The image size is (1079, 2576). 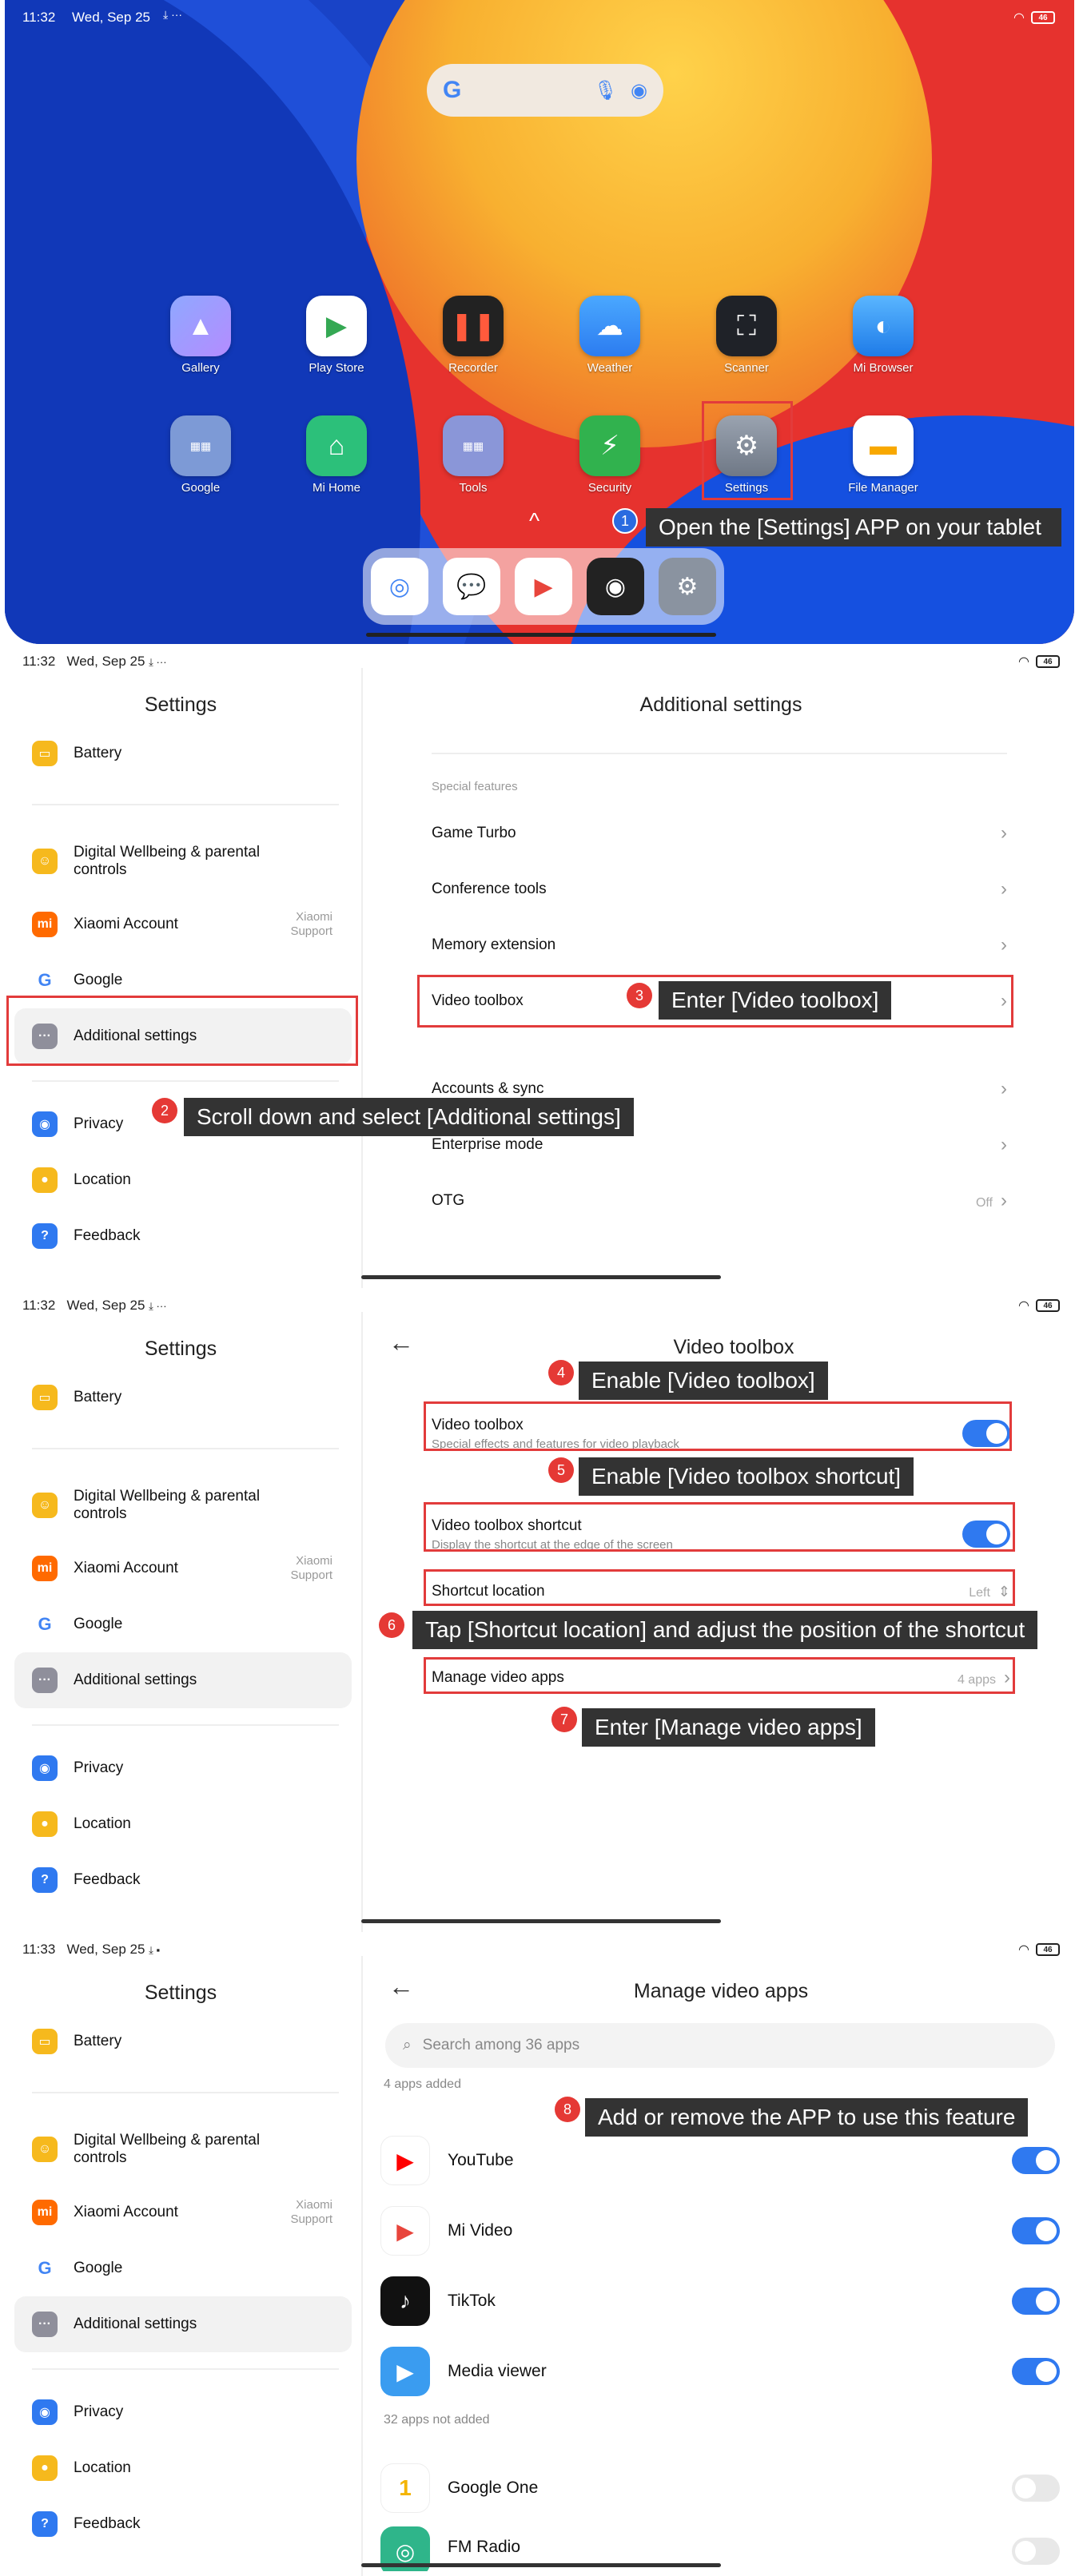 What do you see at coordinates (883, 445) in the screenshot?
I see `file-manager-icon: ▬` at bounding box center [883, 445].